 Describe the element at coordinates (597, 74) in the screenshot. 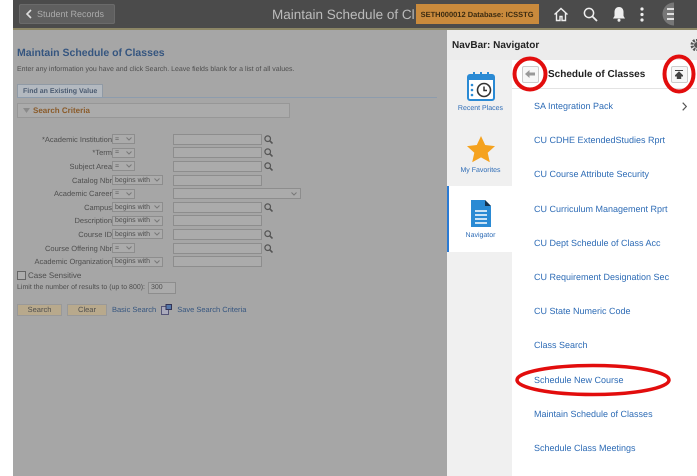

I see `folder-heading: Schedule of Classes` at that location.